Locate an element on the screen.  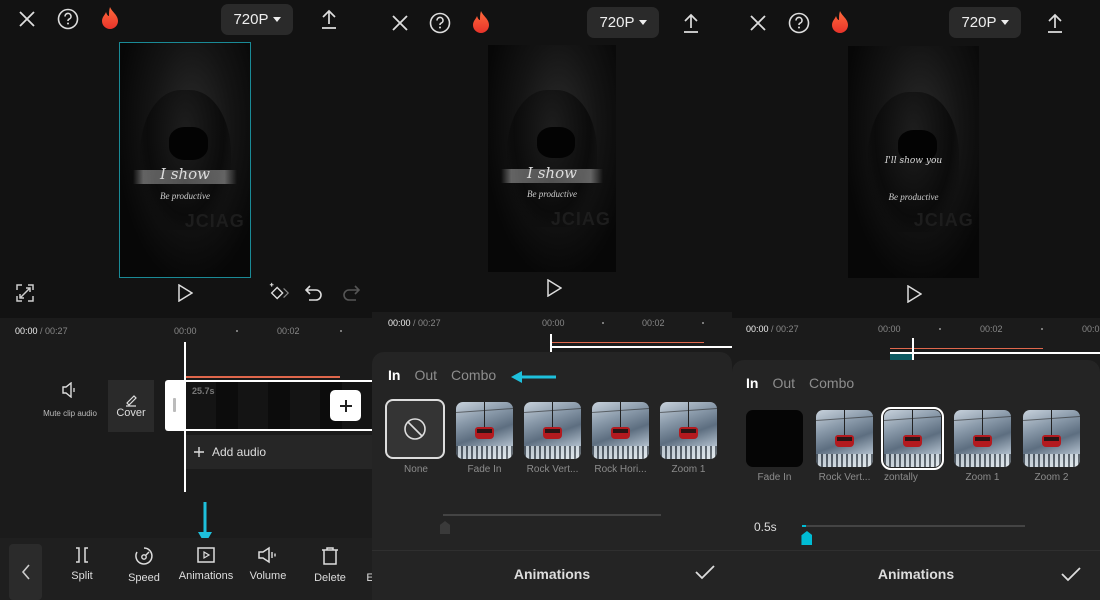
preview-watermark: JCIAG is located at coordinates (943, 220).